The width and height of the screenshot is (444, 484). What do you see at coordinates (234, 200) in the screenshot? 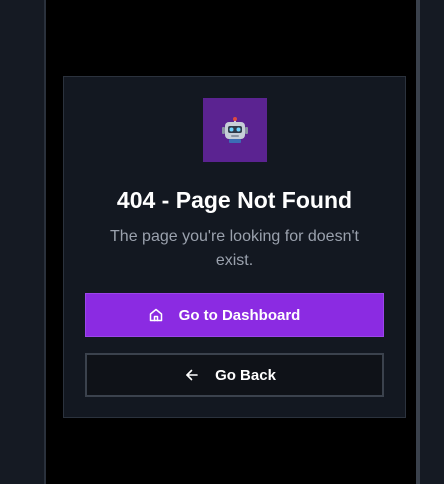
I see `page-title: 404 - Page Not Found` at bounding box center [234, 200].